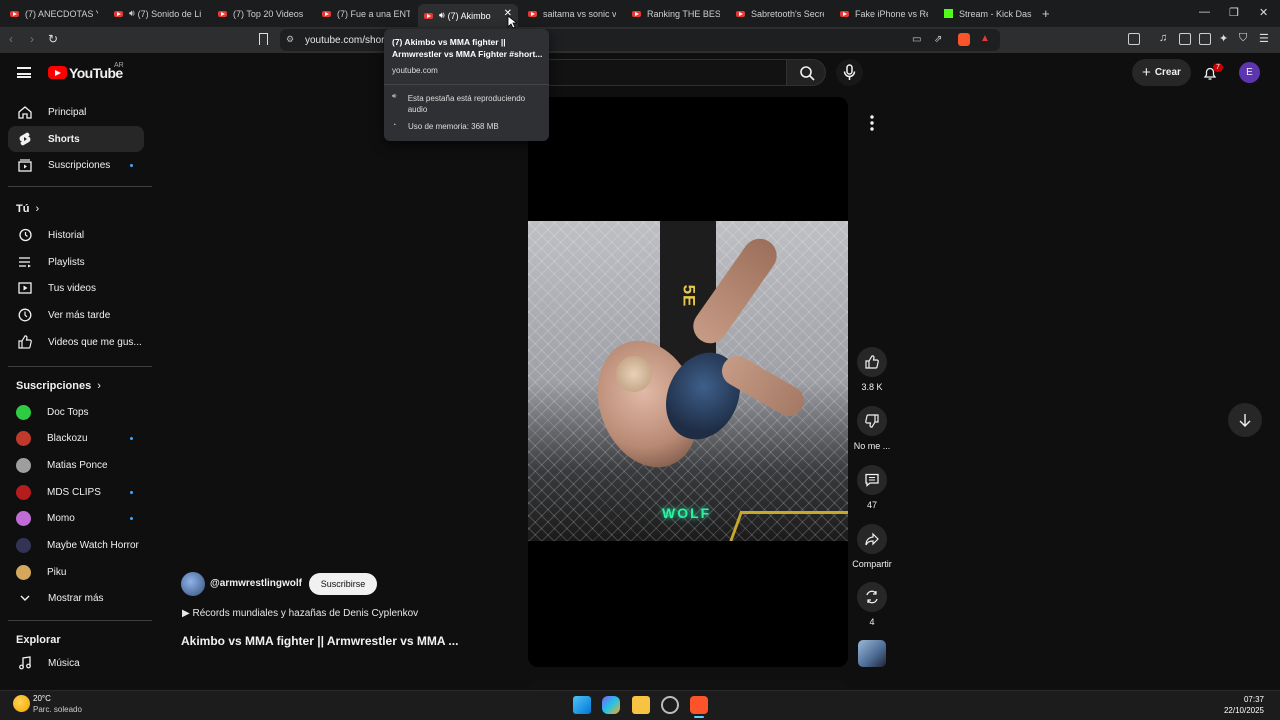  What do you see at coordinates (76, 598) in the screenshot?
I see `sidebar-show-more: Mostrar más` at bounding box center [76, 598].